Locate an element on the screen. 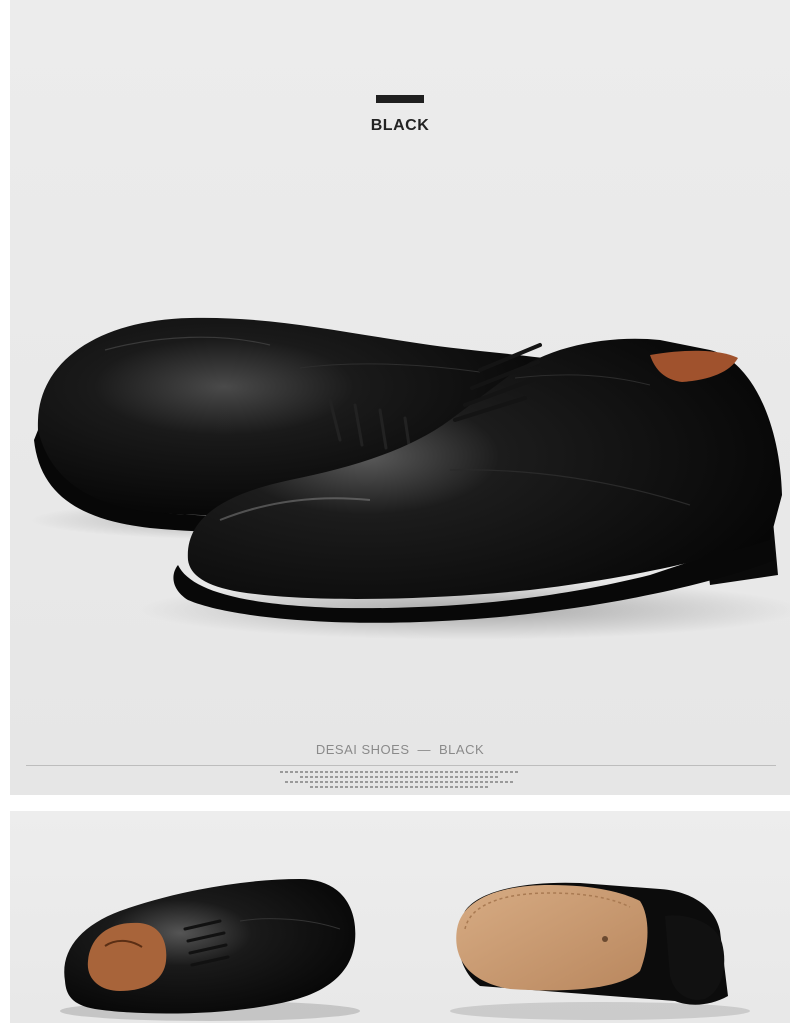 This screenshot has width=800, height=1023. top-view-shoe is located at coordinates (210, 950).